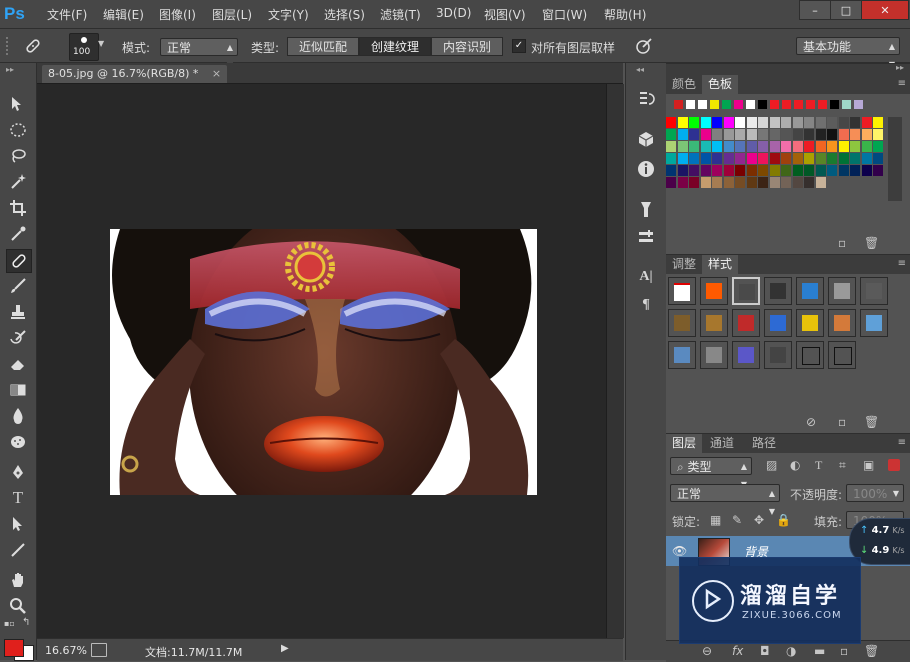 The image size is (910, 662). I want to click on blur-tool-icon, so click(18, 416).